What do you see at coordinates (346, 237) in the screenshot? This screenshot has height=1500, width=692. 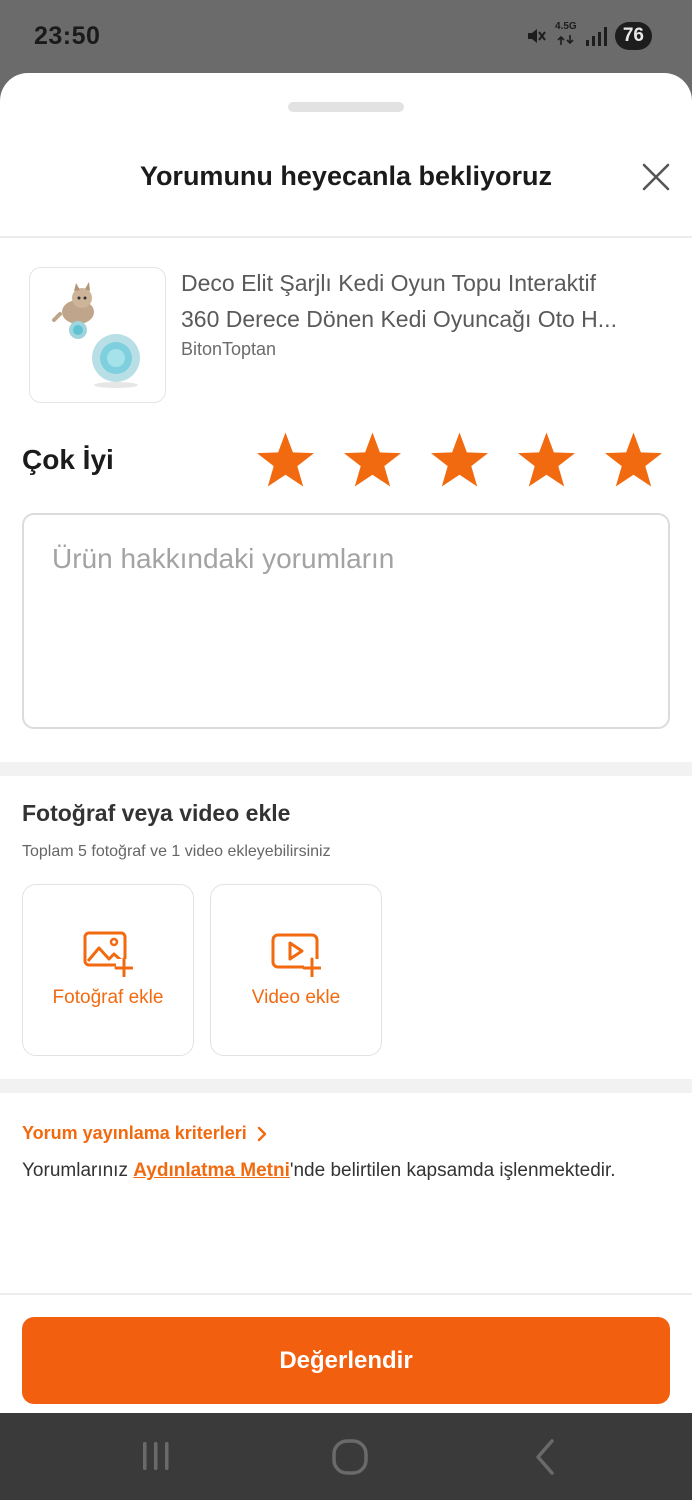 I see `header-divider` at bounding box center [346, 237].